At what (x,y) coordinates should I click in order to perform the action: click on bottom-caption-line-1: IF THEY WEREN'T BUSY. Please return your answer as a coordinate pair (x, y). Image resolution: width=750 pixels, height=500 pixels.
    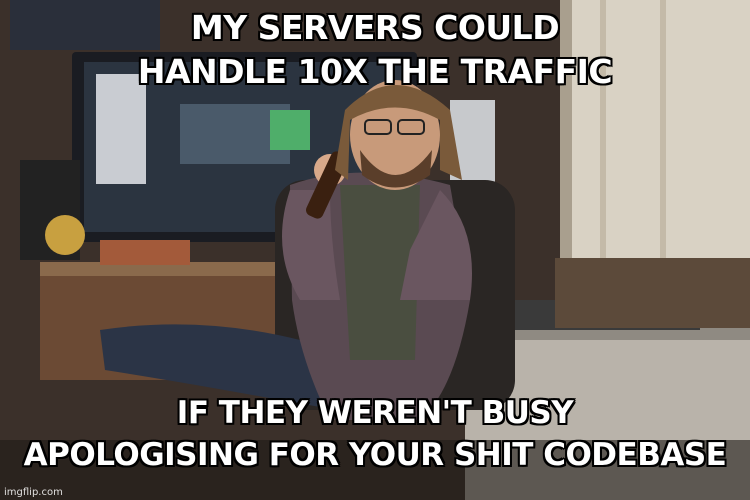
    Looking at the image, I should click on (375, 413).